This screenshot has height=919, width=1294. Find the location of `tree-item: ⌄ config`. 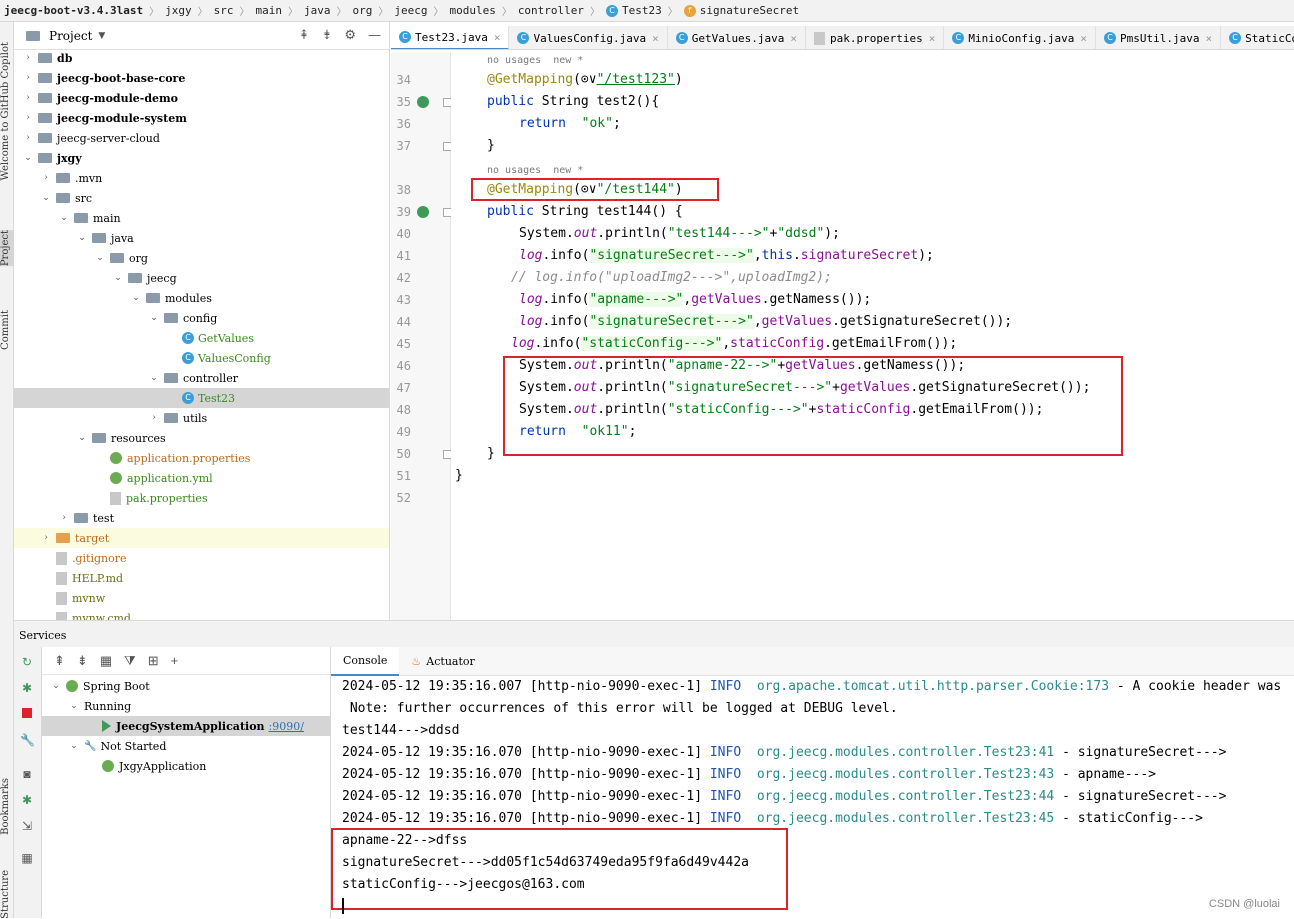

tree-item: ⌄ config is located at coordinates (201, 318).